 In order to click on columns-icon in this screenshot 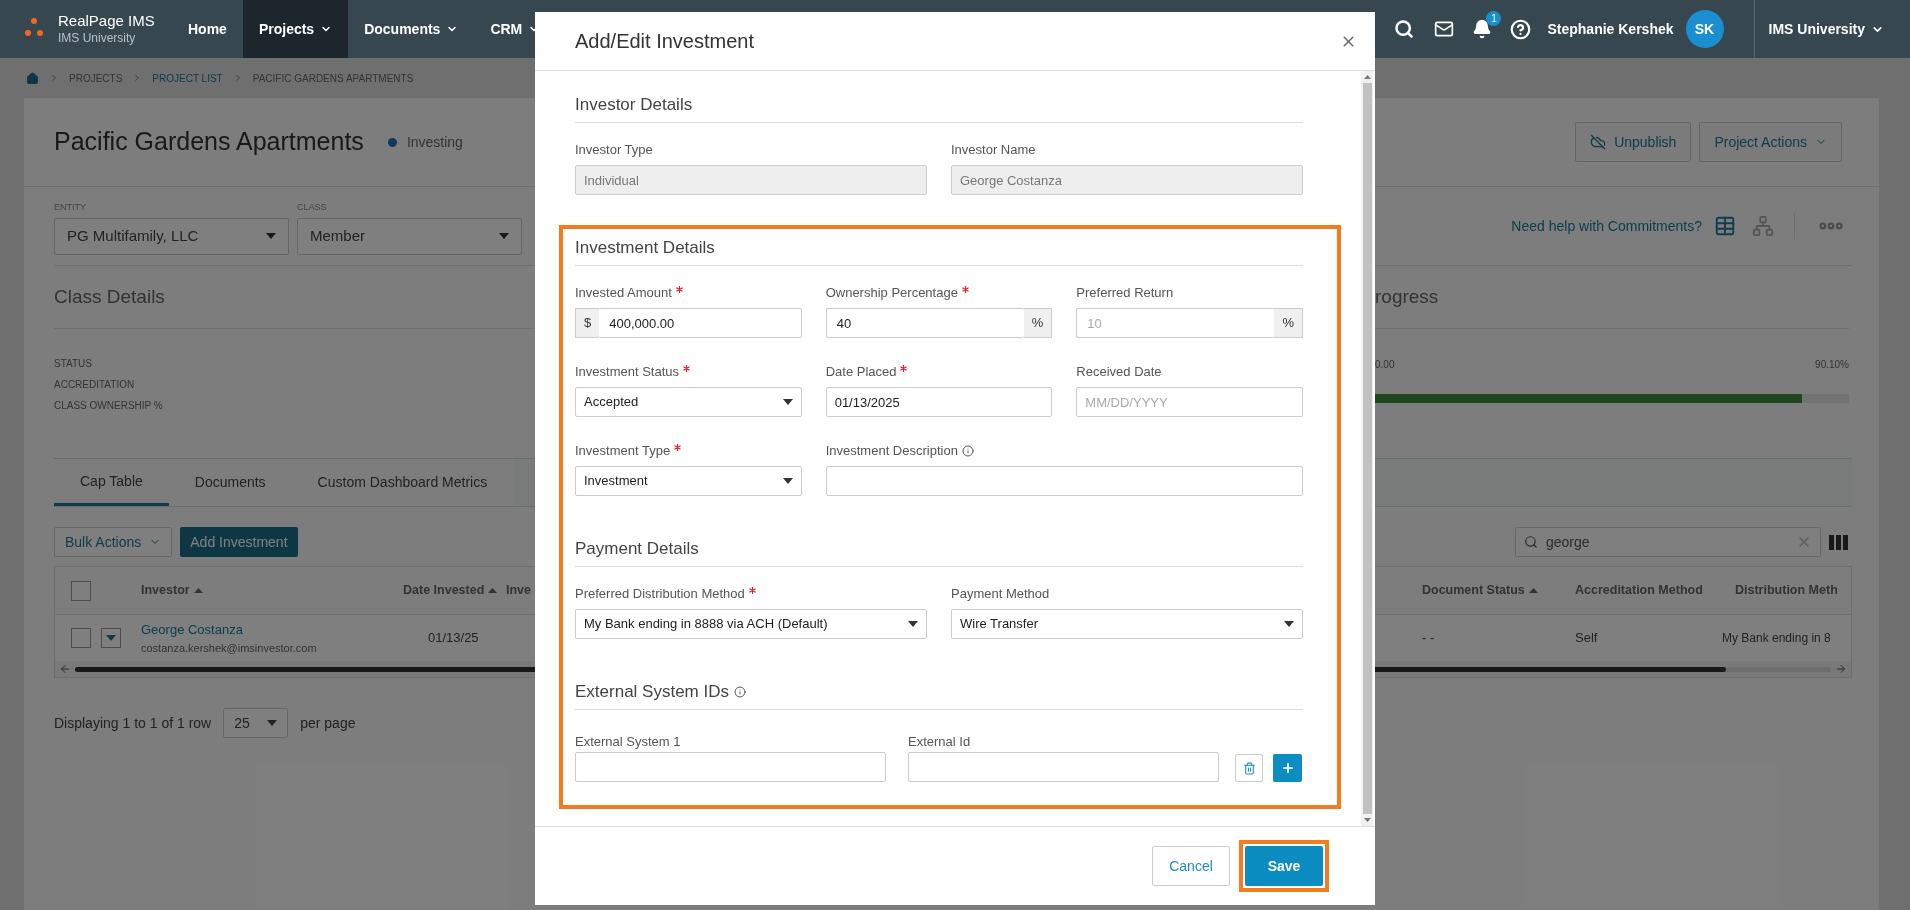, I will do `click(1838, 542)`.